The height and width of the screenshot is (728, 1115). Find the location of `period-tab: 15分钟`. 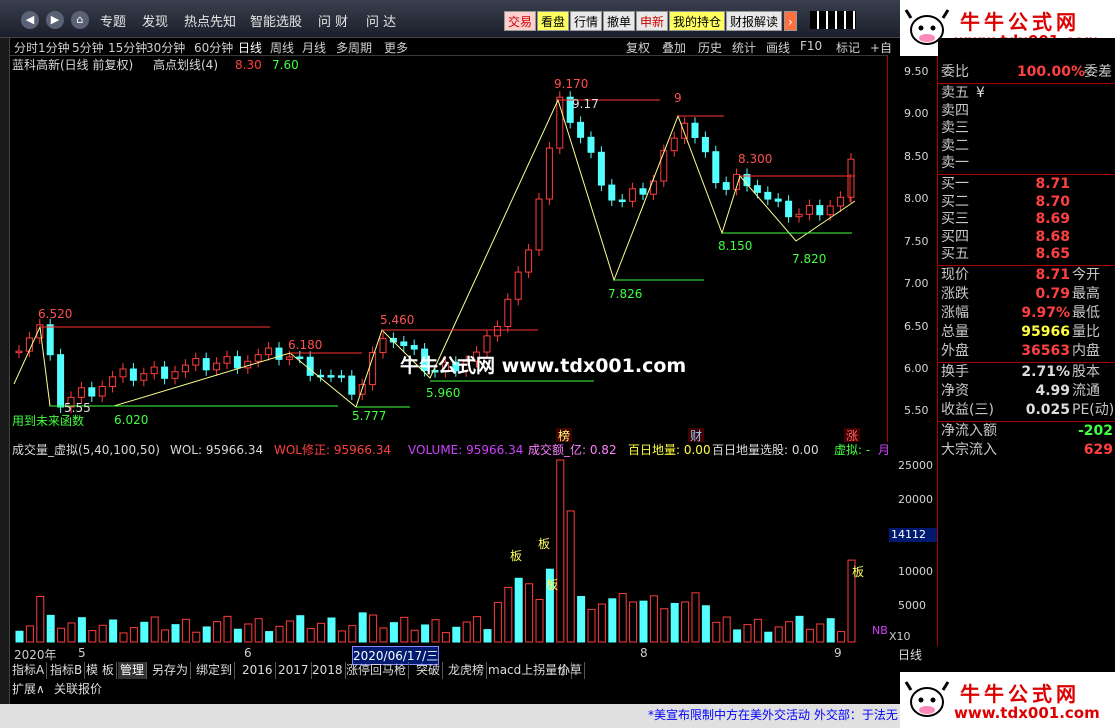

period-tab: 15分钟 is located at coordinates (127, 47).